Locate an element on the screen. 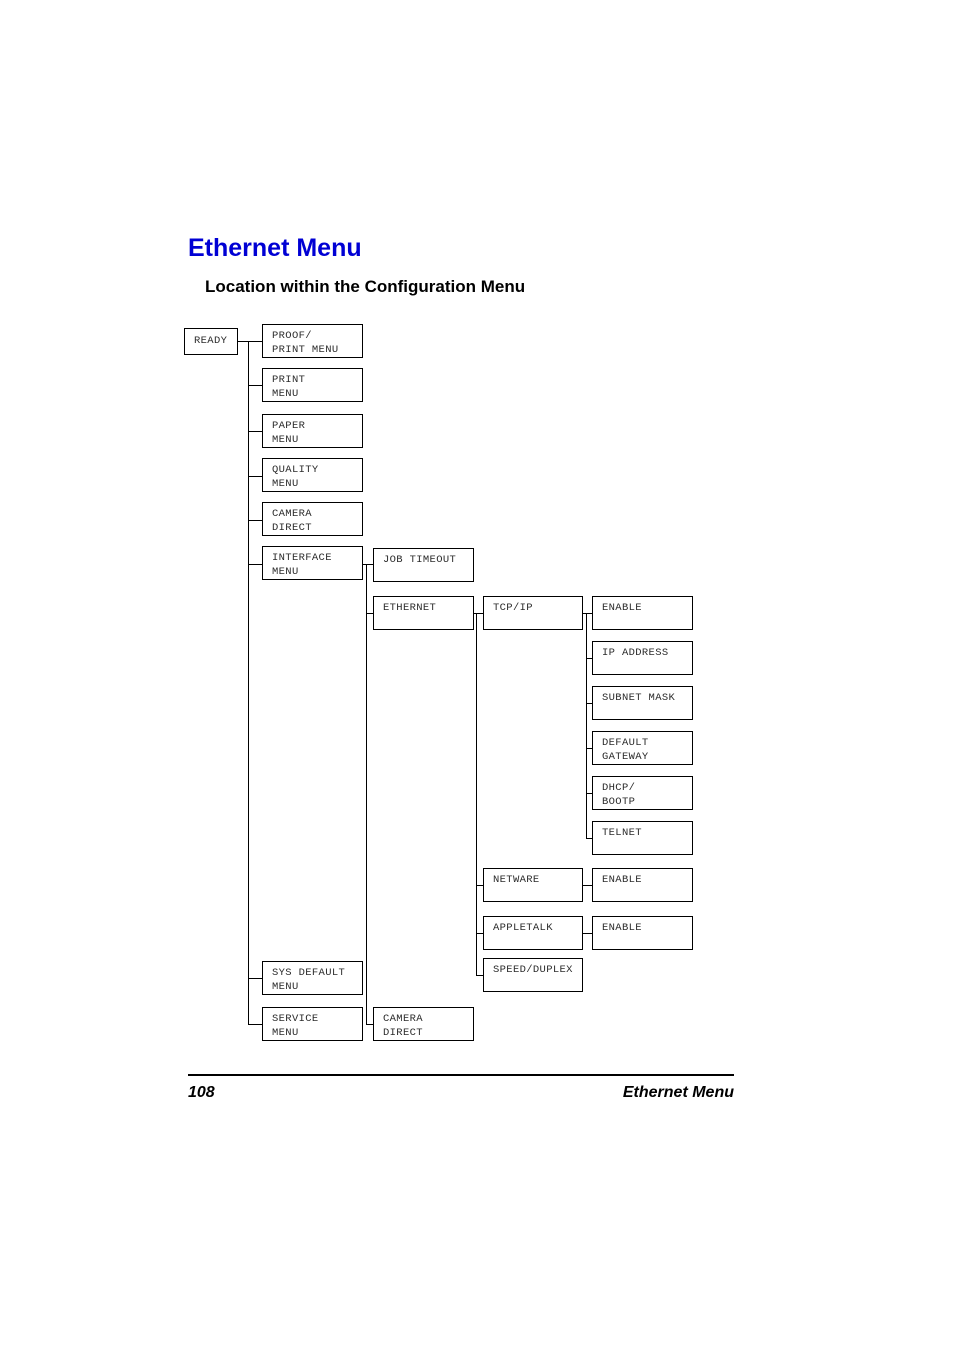 The height and width of the screenshot is (1350, 954). connector-ready is located at coordinates (251, 342).